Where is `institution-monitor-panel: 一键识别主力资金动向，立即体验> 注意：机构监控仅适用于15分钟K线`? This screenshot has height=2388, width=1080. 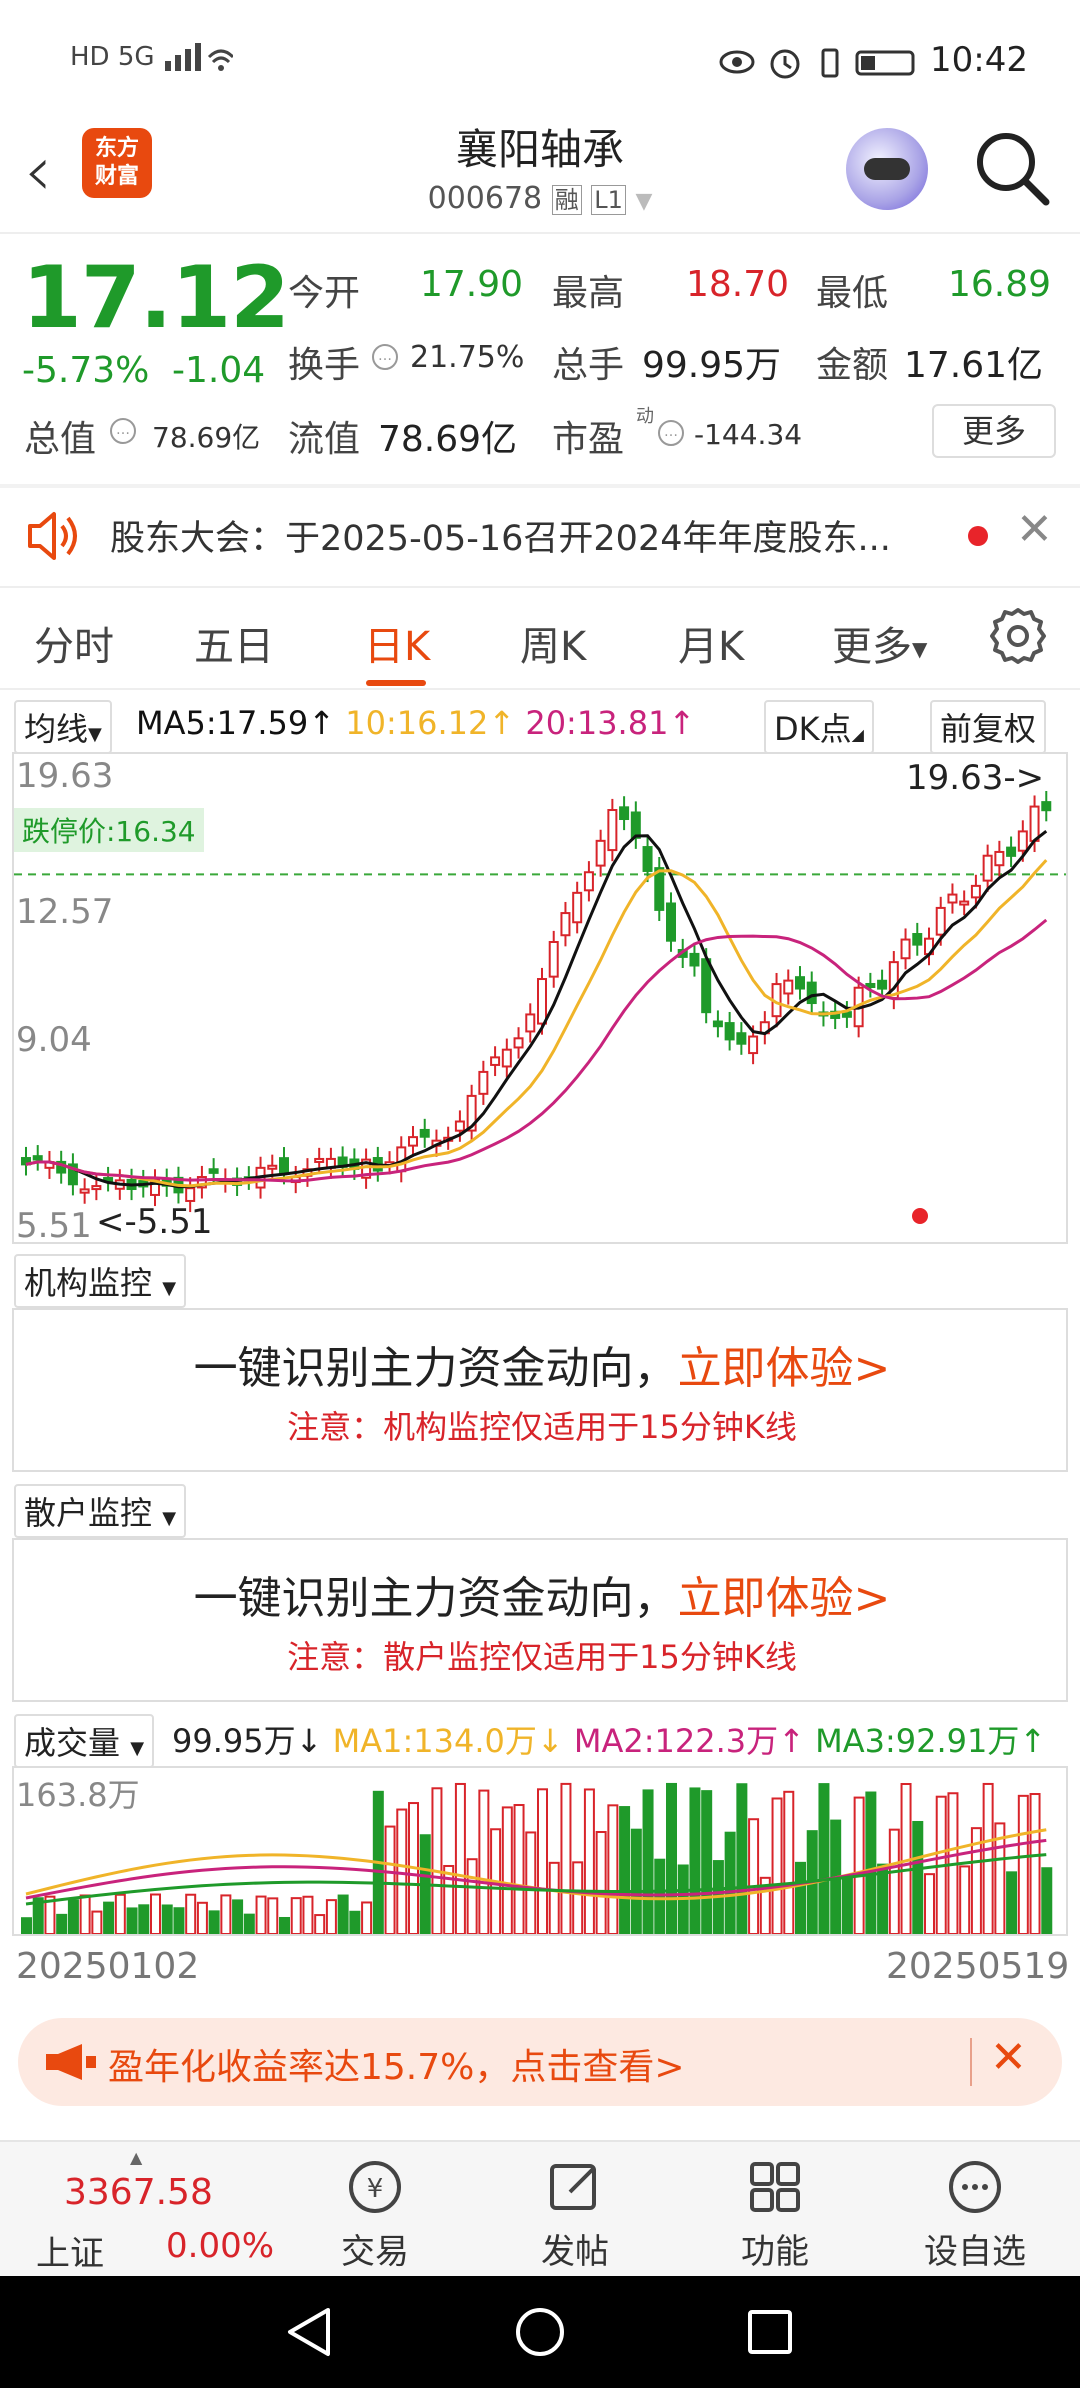 institution-monitor-panel: 一键识别主力资金动向，立即体验> 注意：机构监控仅适用于15分钟K线 is located at coordinates (540, 1390).